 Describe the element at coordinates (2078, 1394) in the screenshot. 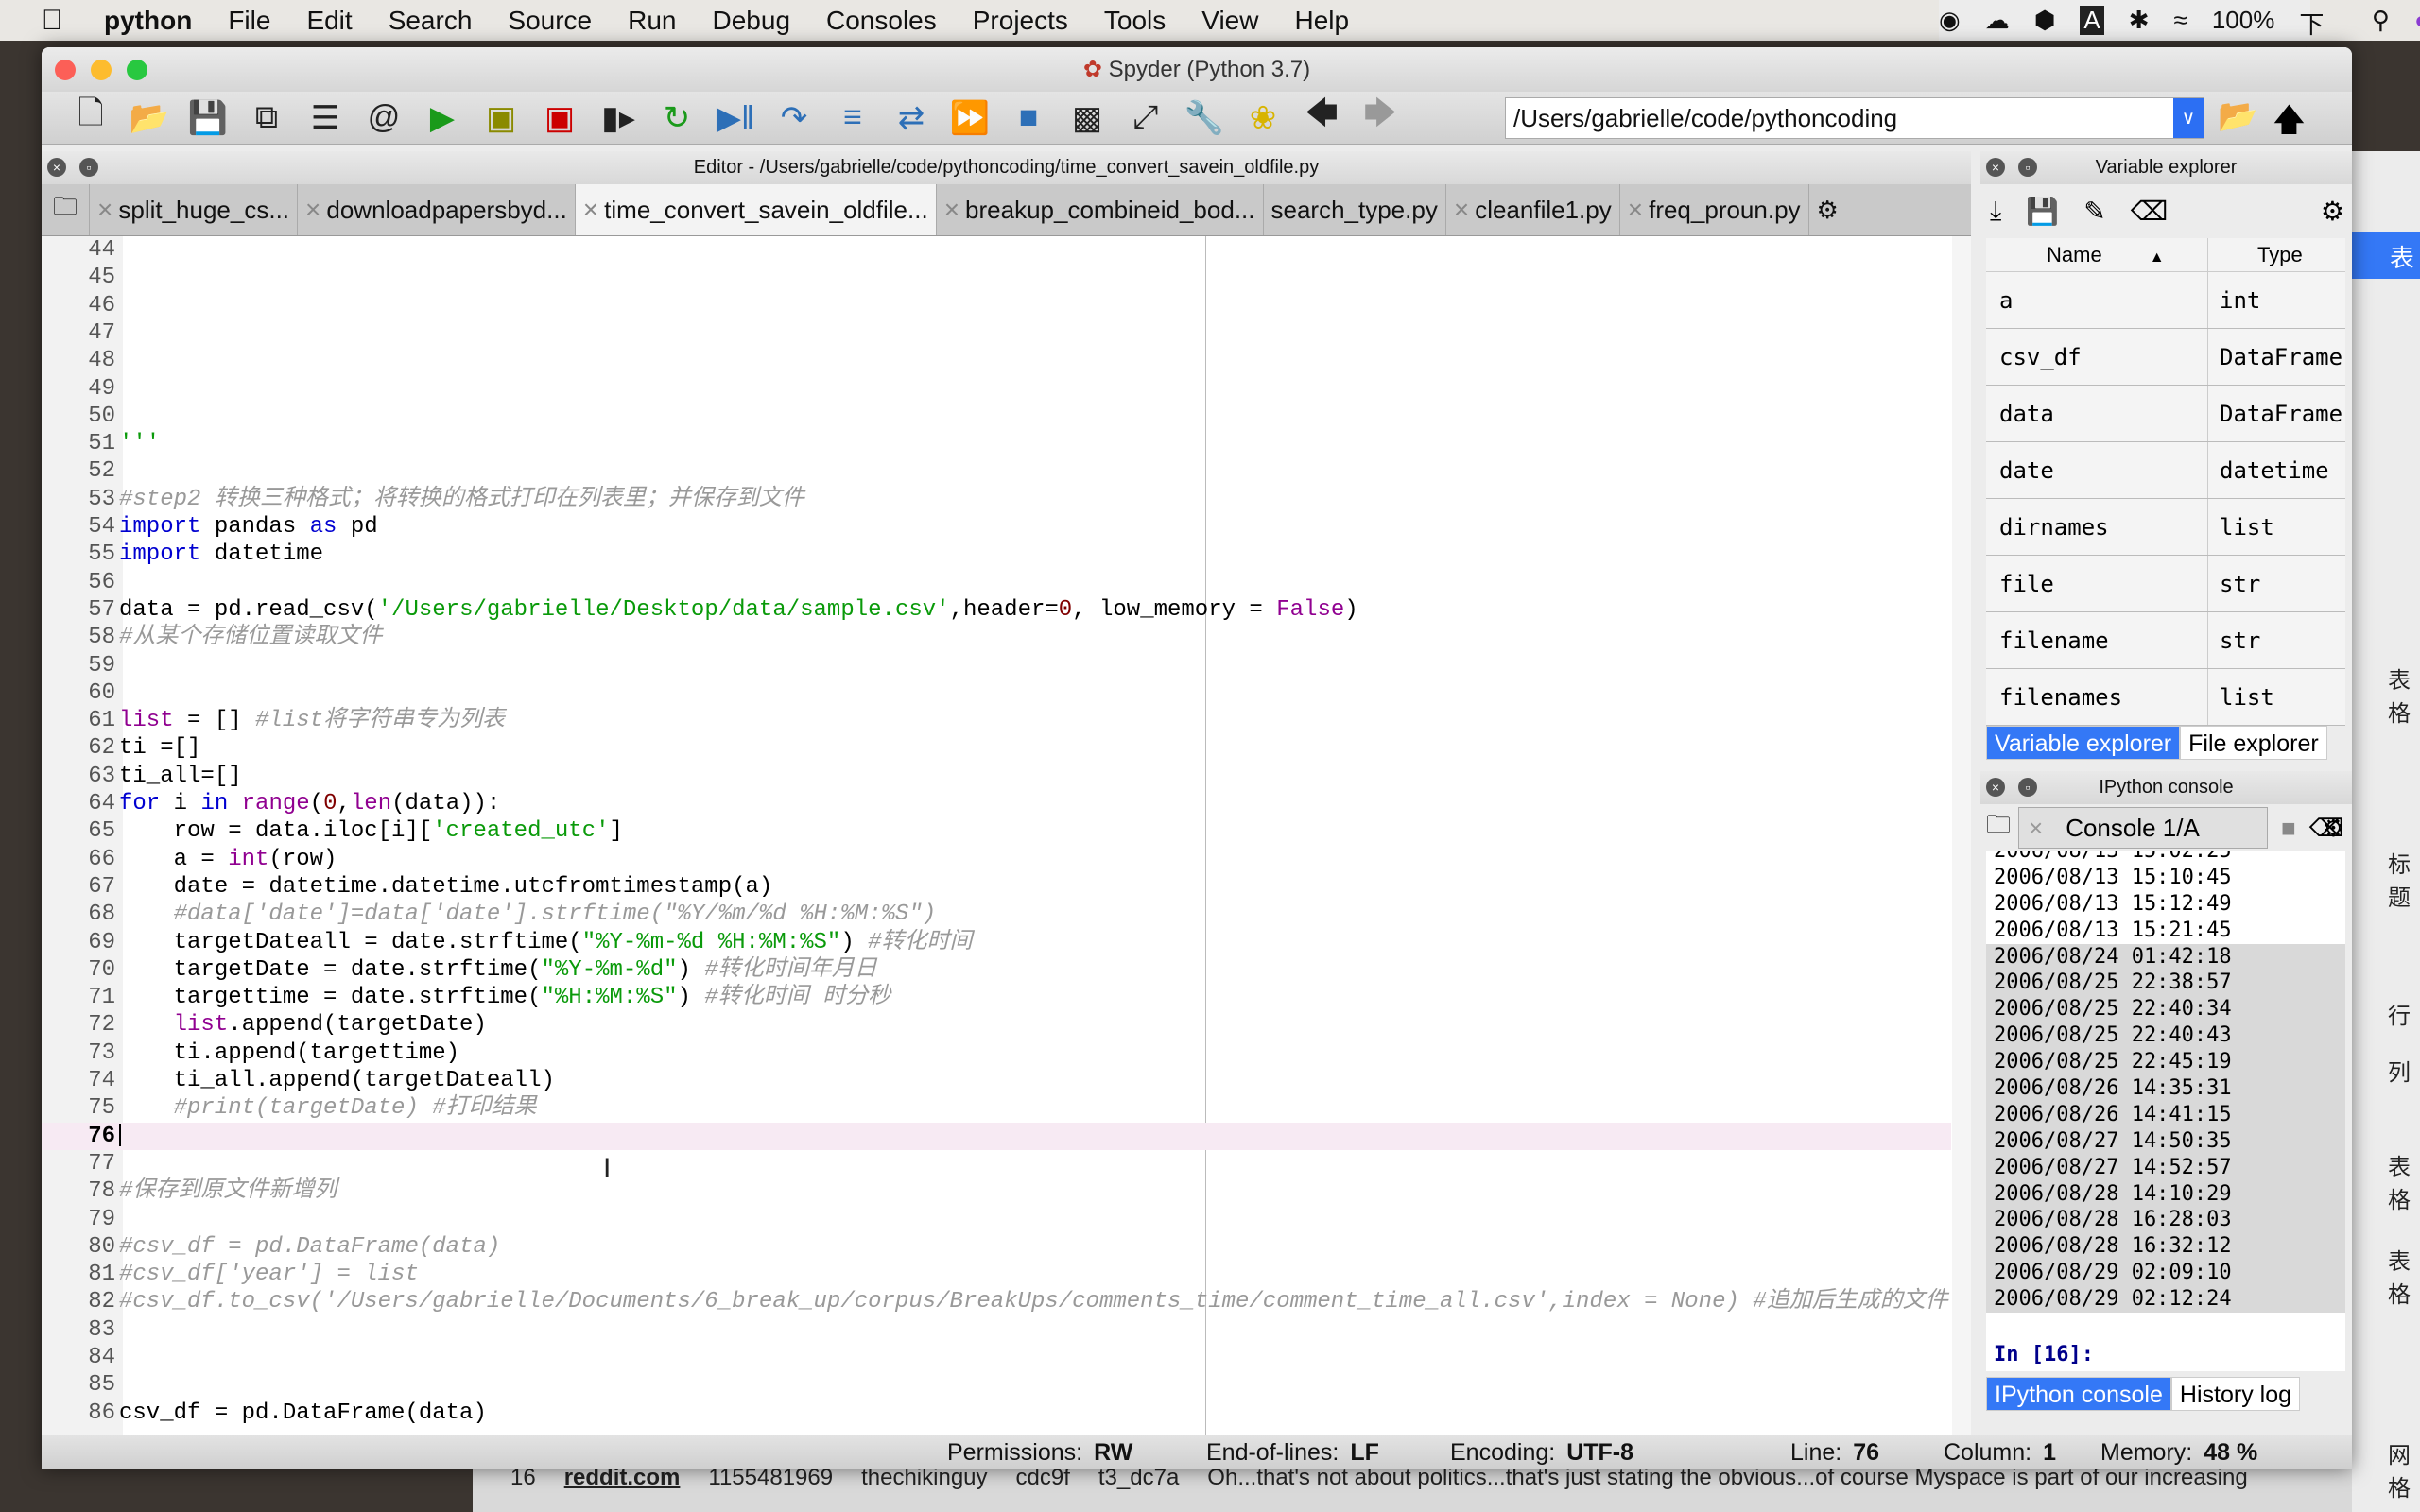

I see `tab-ipython-console: IPython console` at that location.